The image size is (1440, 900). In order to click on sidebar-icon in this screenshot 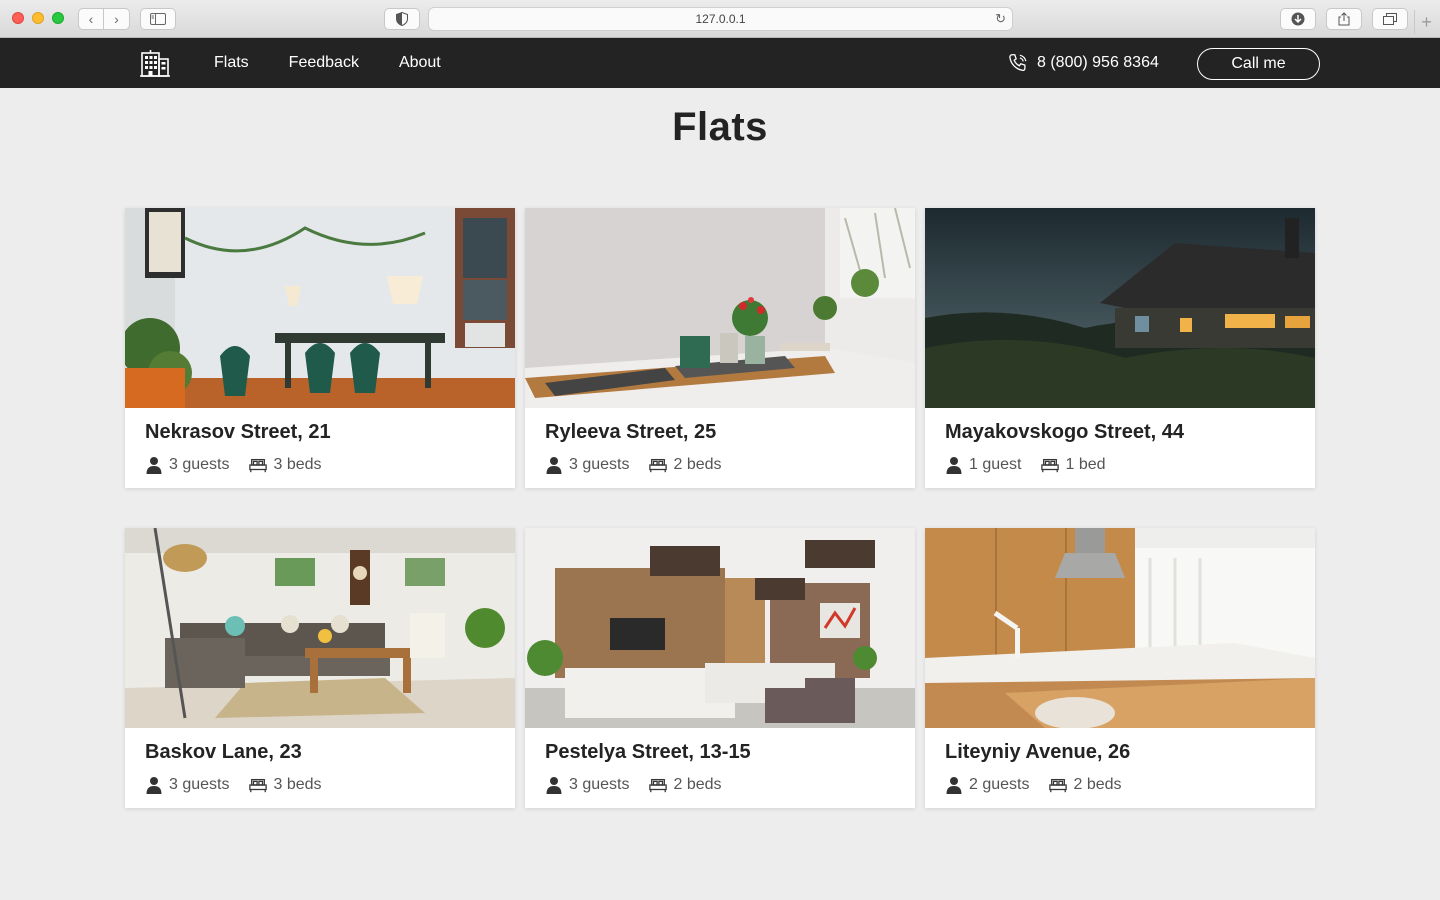, I will do `click(158, 19)`.